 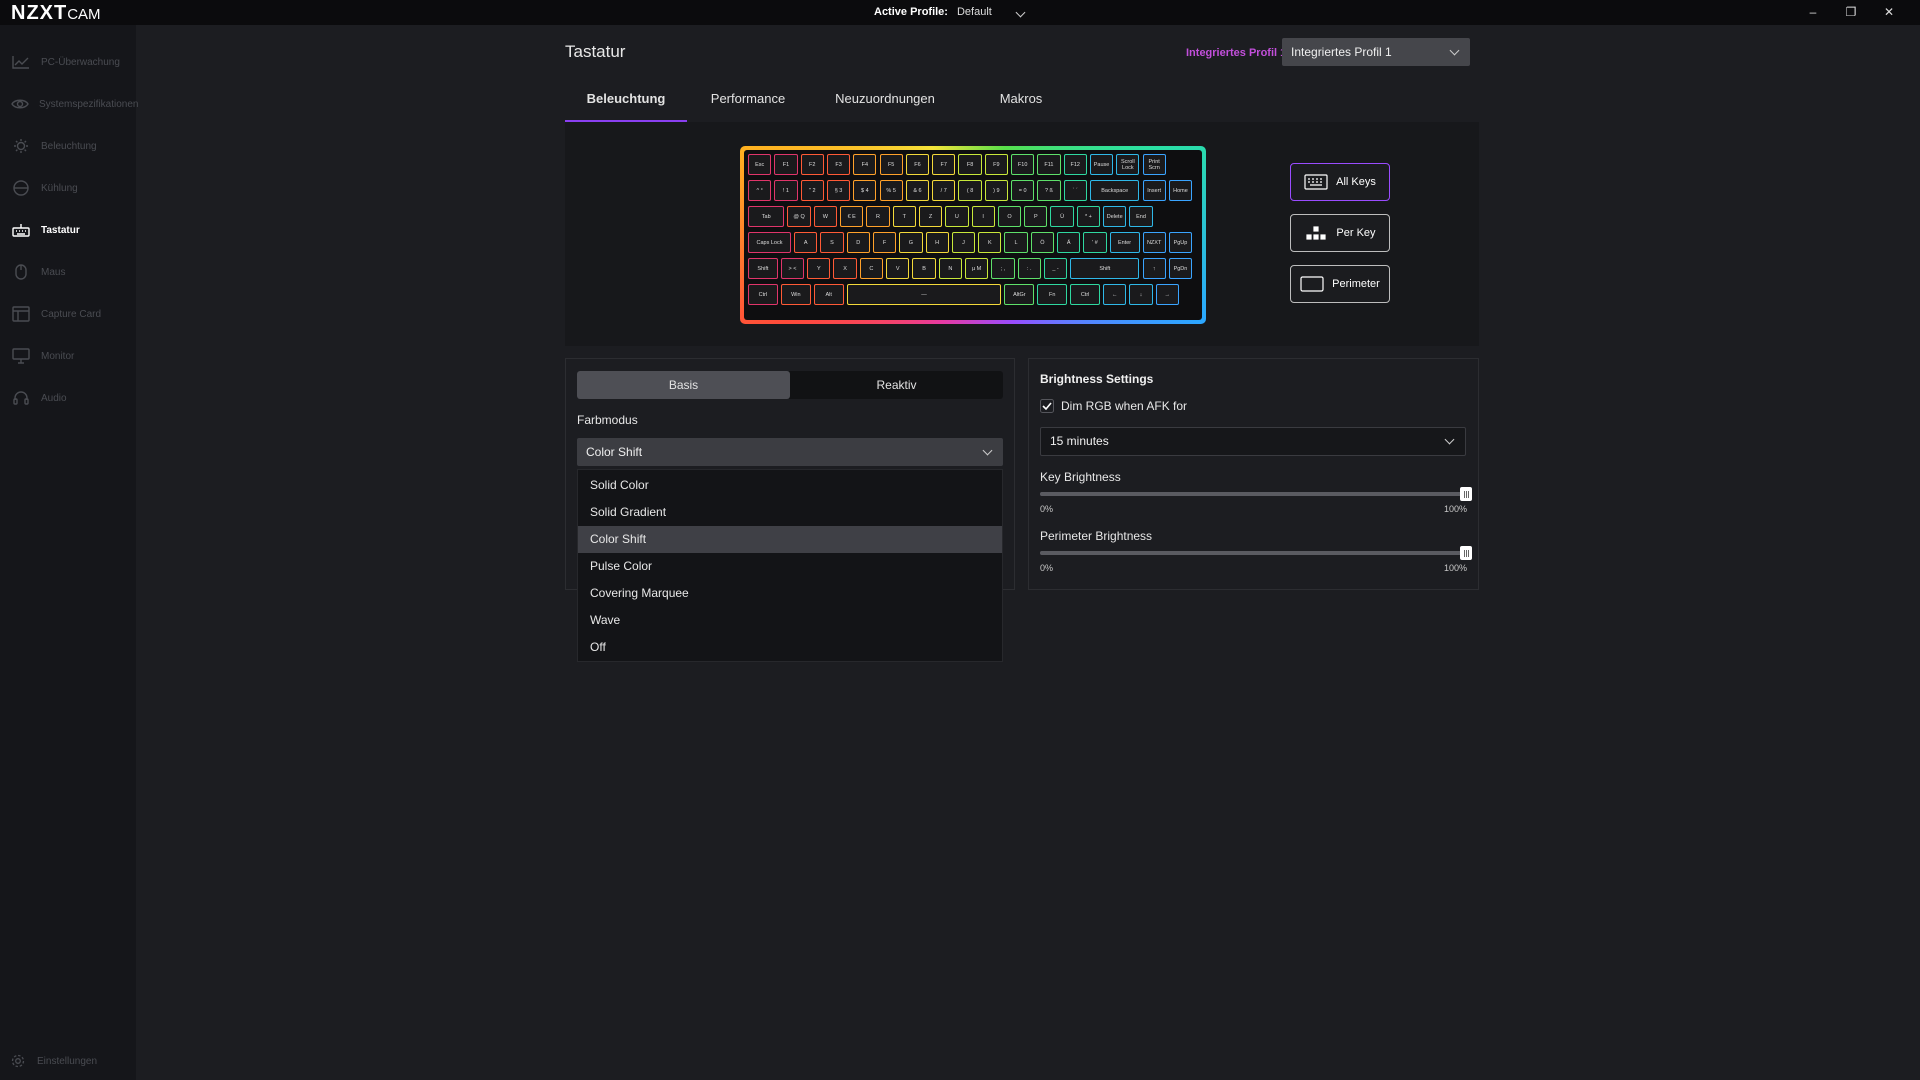 What do you see at coordinates (1055, 268) in the screenshot?
I see `keyboard-key: _ -` at bounding box center [1055, 268].